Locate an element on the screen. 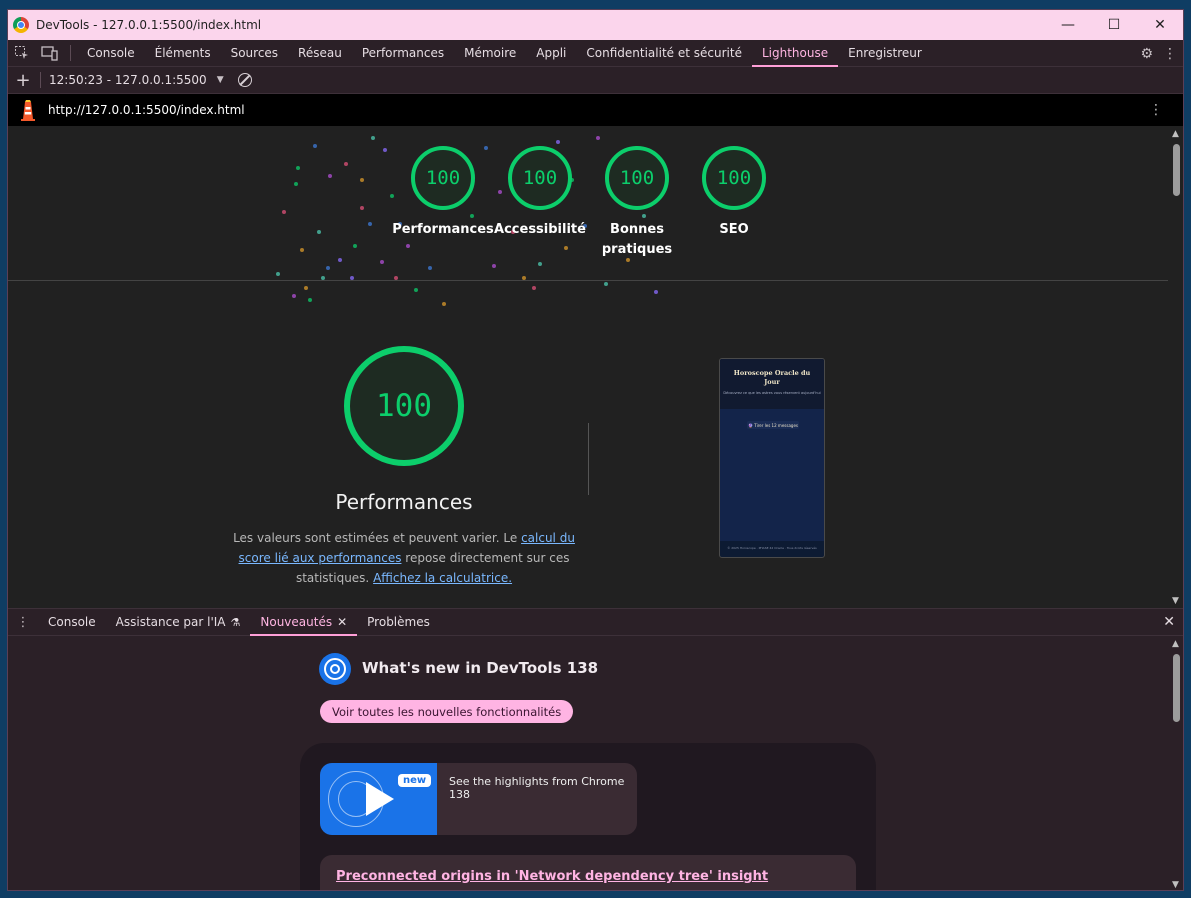  report-scrollbar: ▲ ▼ is located at coordinates (1175, 367).